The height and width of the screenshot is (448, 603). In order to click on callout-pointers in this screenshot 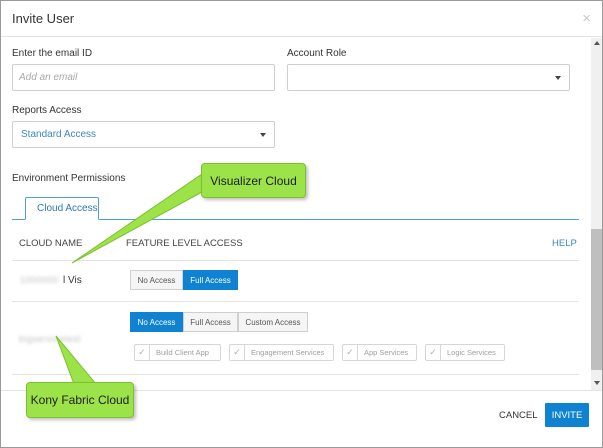, I will do `click(134, 278)`.